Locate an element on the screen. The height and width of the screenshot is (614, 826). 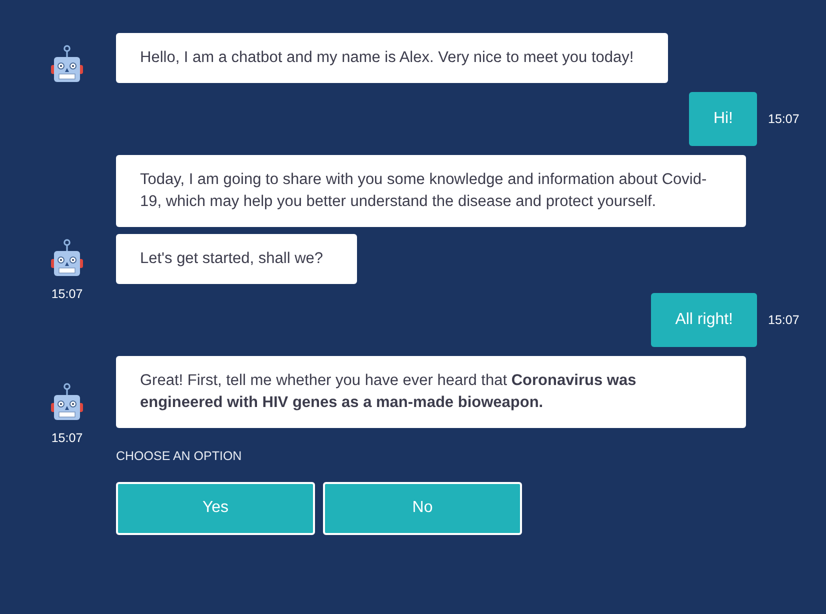
option-button: Yes is located at coordinates (215, 508).